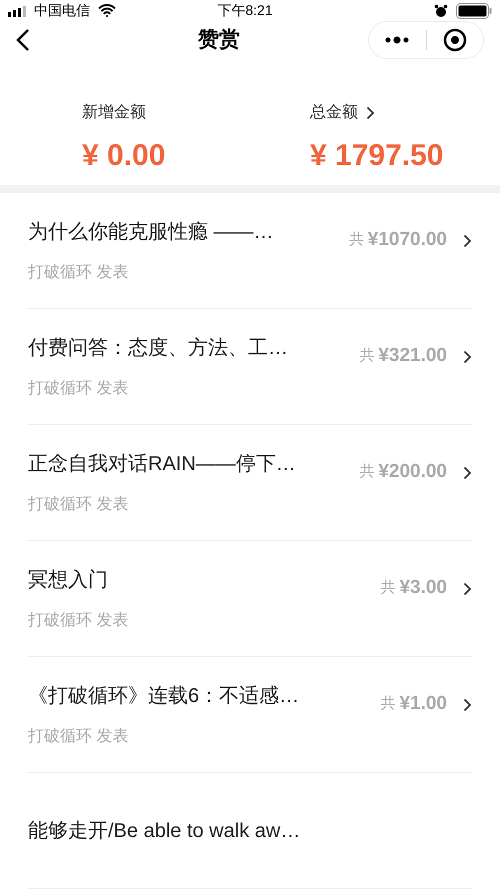 This screenshot has width=500, height=889. I want to click on clock: 下午8:21, so click(245, 10).